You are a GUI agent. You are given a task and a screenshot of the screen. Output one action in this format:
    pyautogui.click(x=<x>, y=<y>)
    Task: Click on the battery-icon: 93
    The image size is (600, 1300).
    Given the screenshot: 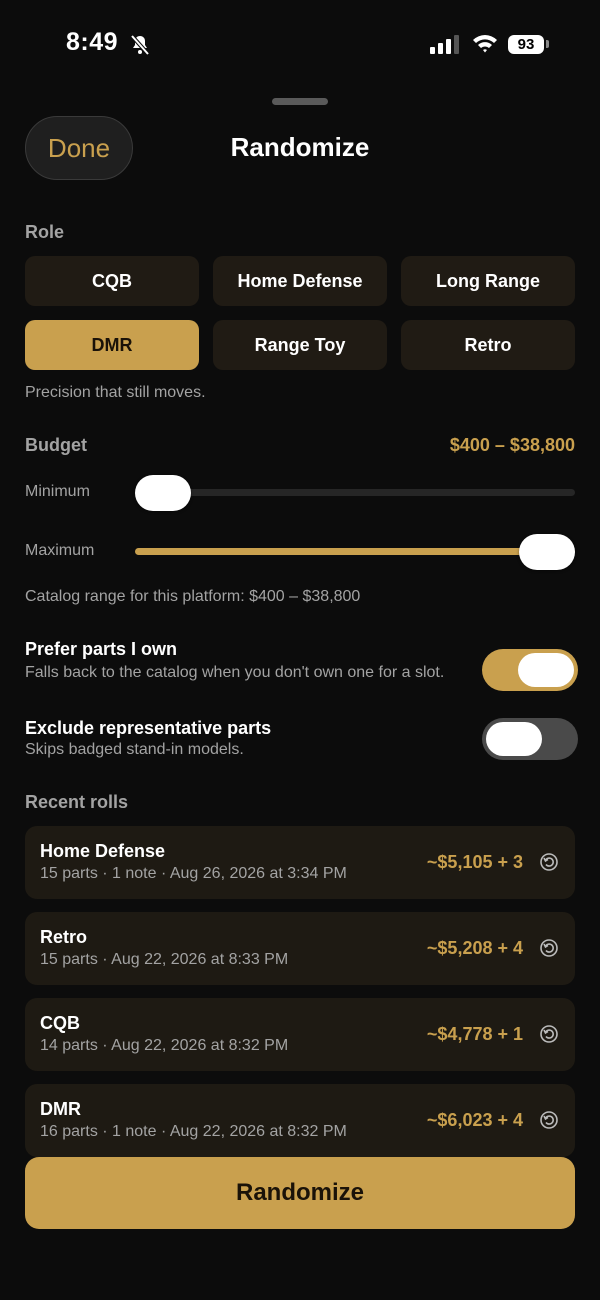 What is the action you would take?
    pyautogui.click(x=526, y=44)
    